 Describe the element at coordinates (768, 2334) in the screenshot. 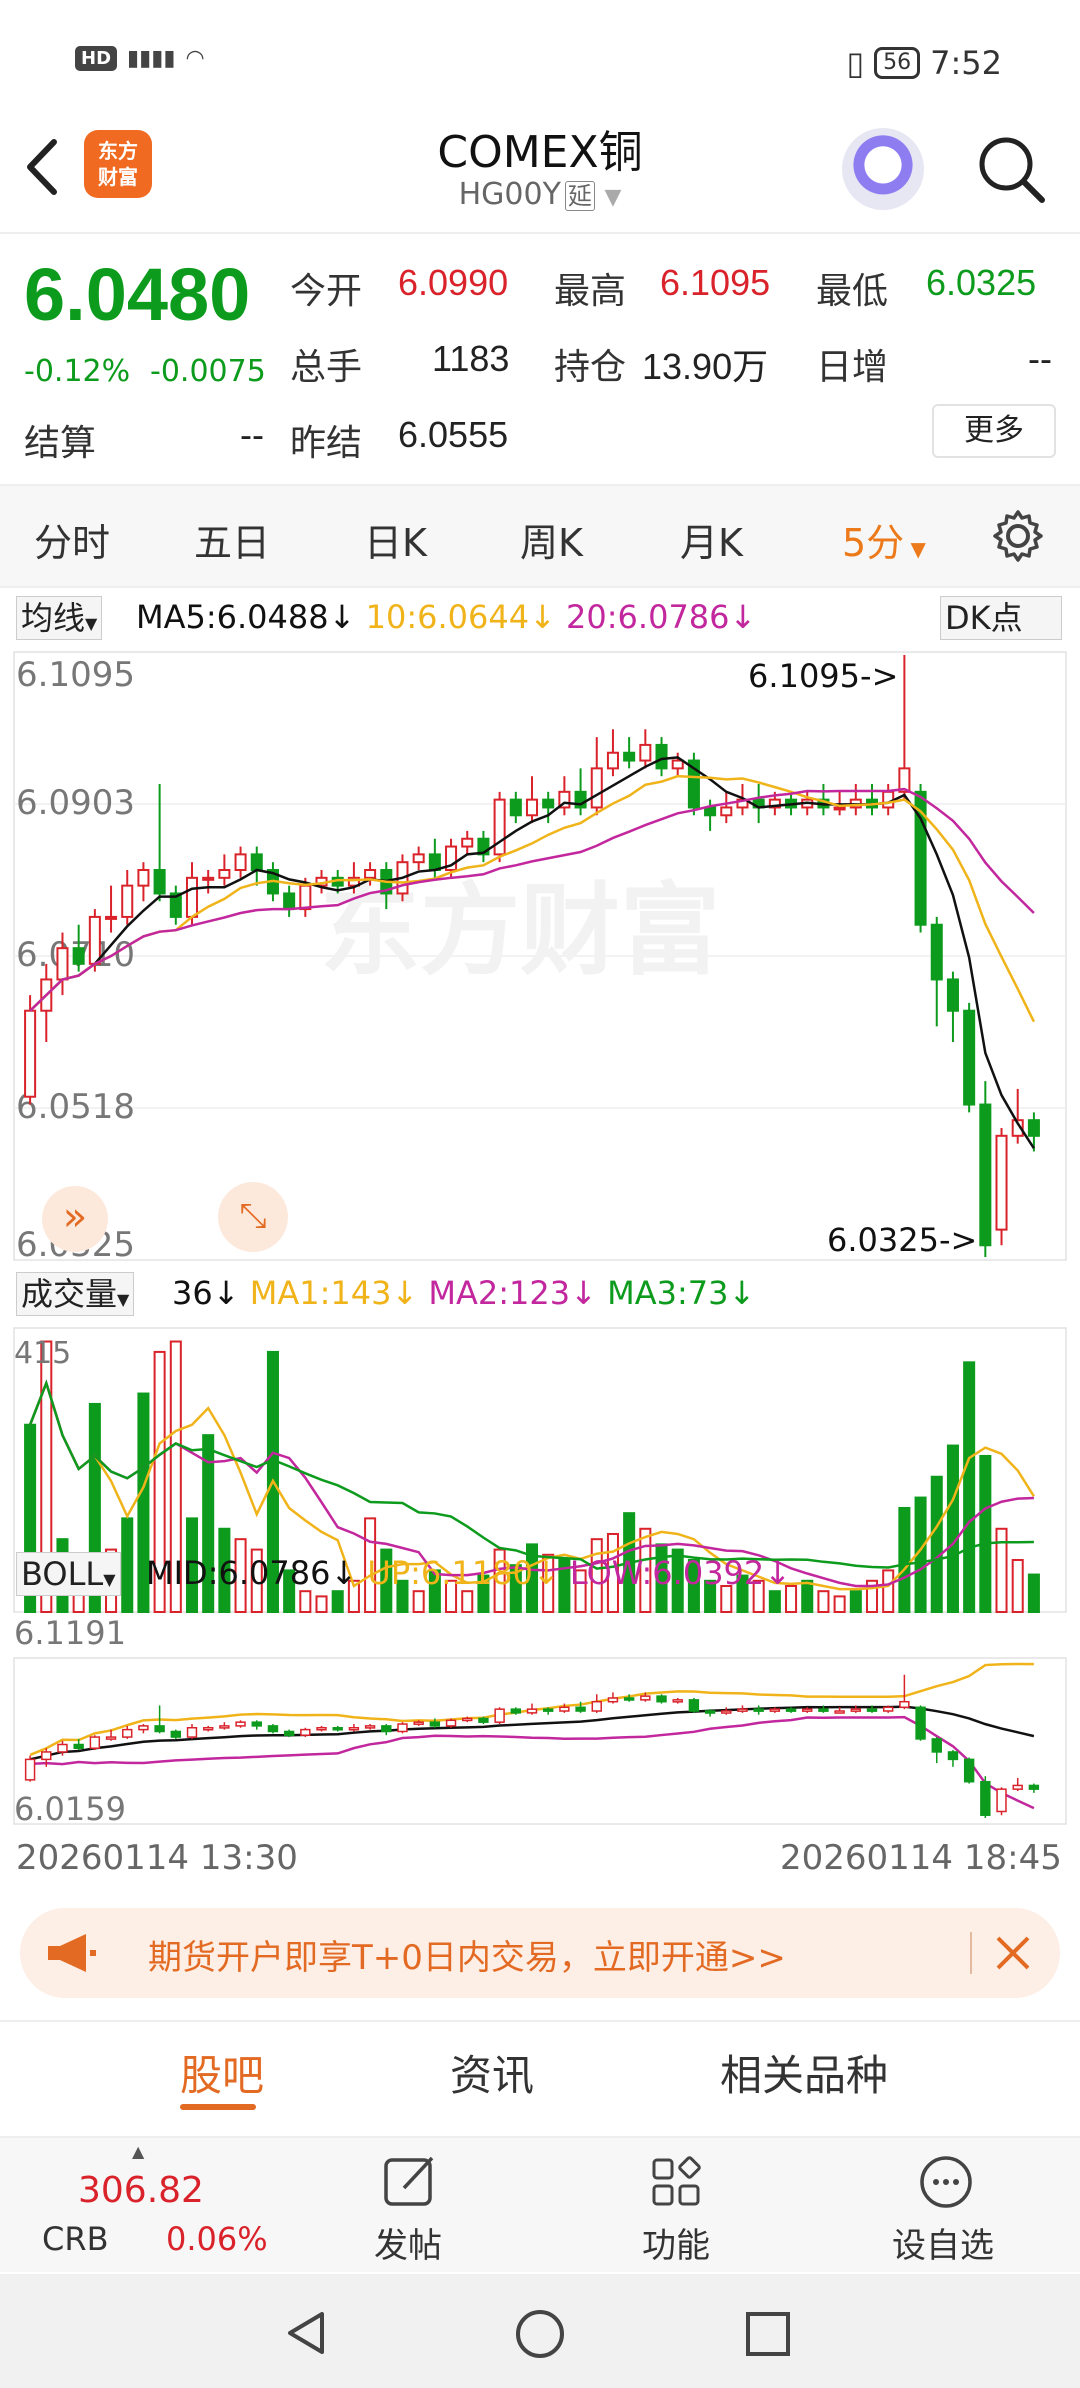

I see `nav-recents-icon` at that location.